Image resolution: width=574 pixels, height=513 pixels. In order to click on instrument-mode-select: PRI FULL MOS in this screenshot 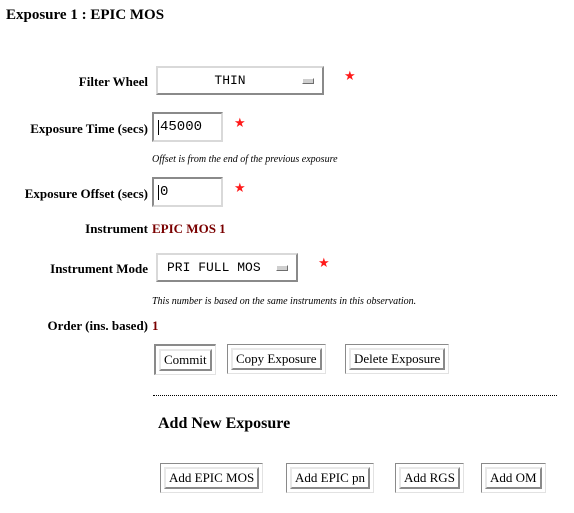, I will do `click(227, 267)`.